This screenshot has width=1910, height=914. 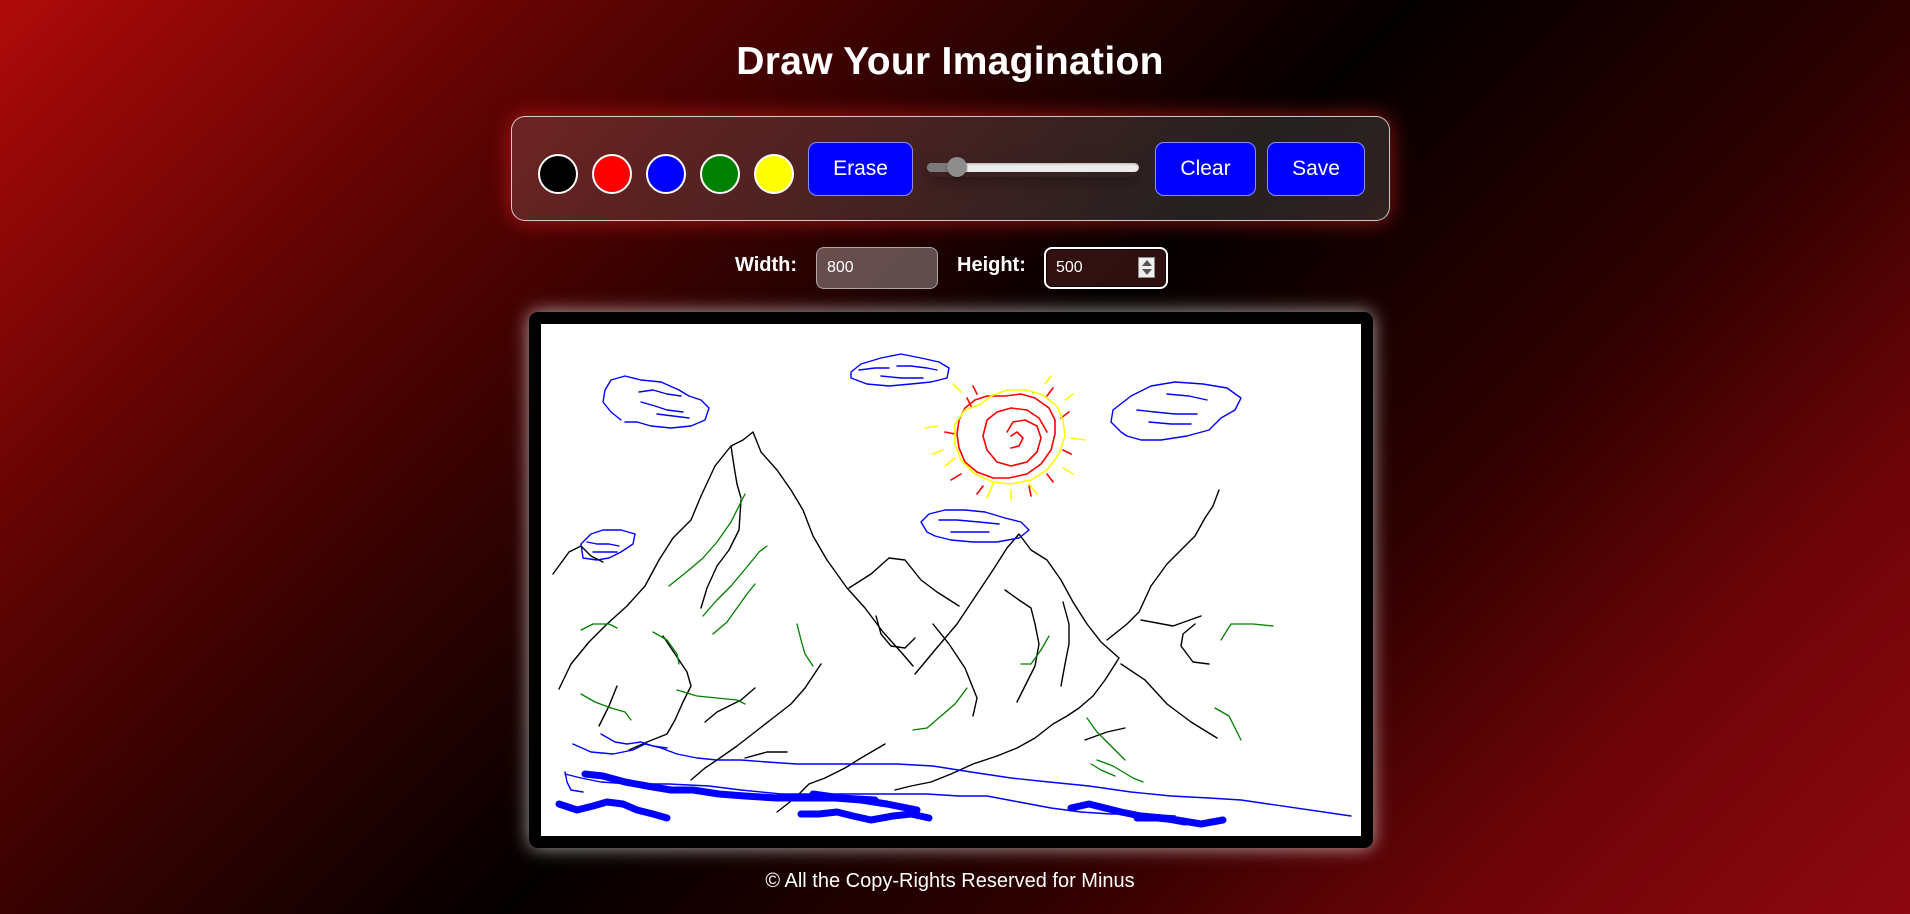 I want to click on color-swatch-blue, so click(x=666, y=174).